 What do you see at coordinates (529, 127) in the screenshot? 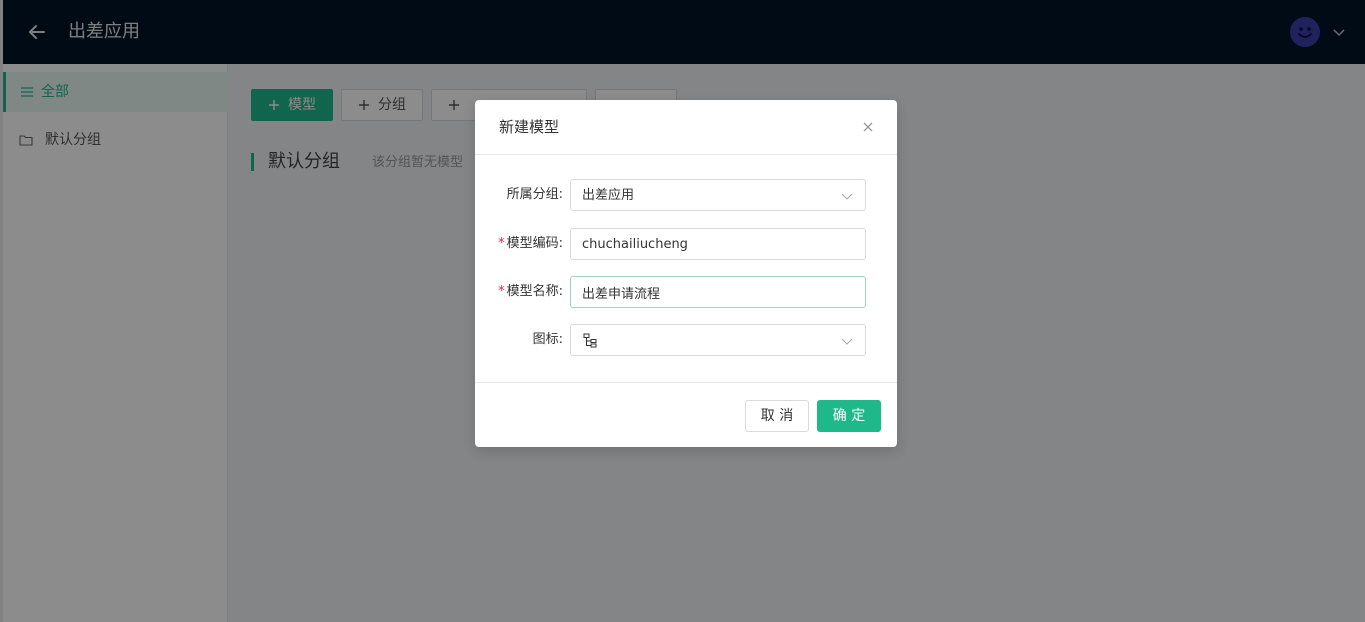
I see `modal-title: 新建模型` at bounding box center [529, 127].